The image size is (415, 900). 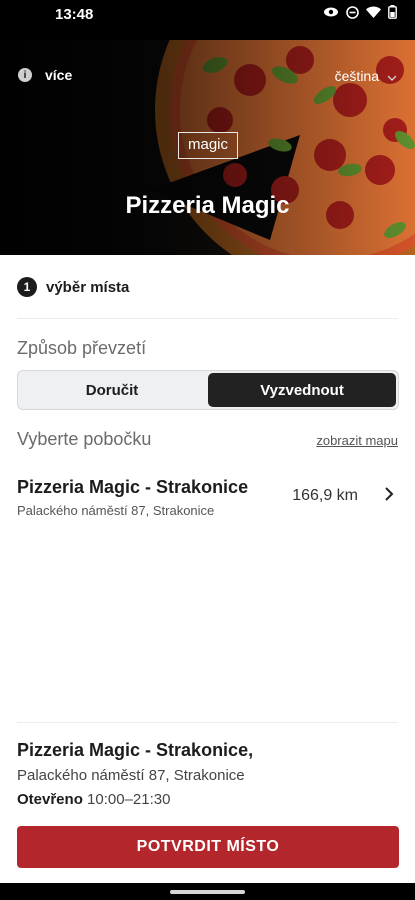 I want to click on branch-name: Pizzeria Magic - Strakonice, so click(x=133, y=487).